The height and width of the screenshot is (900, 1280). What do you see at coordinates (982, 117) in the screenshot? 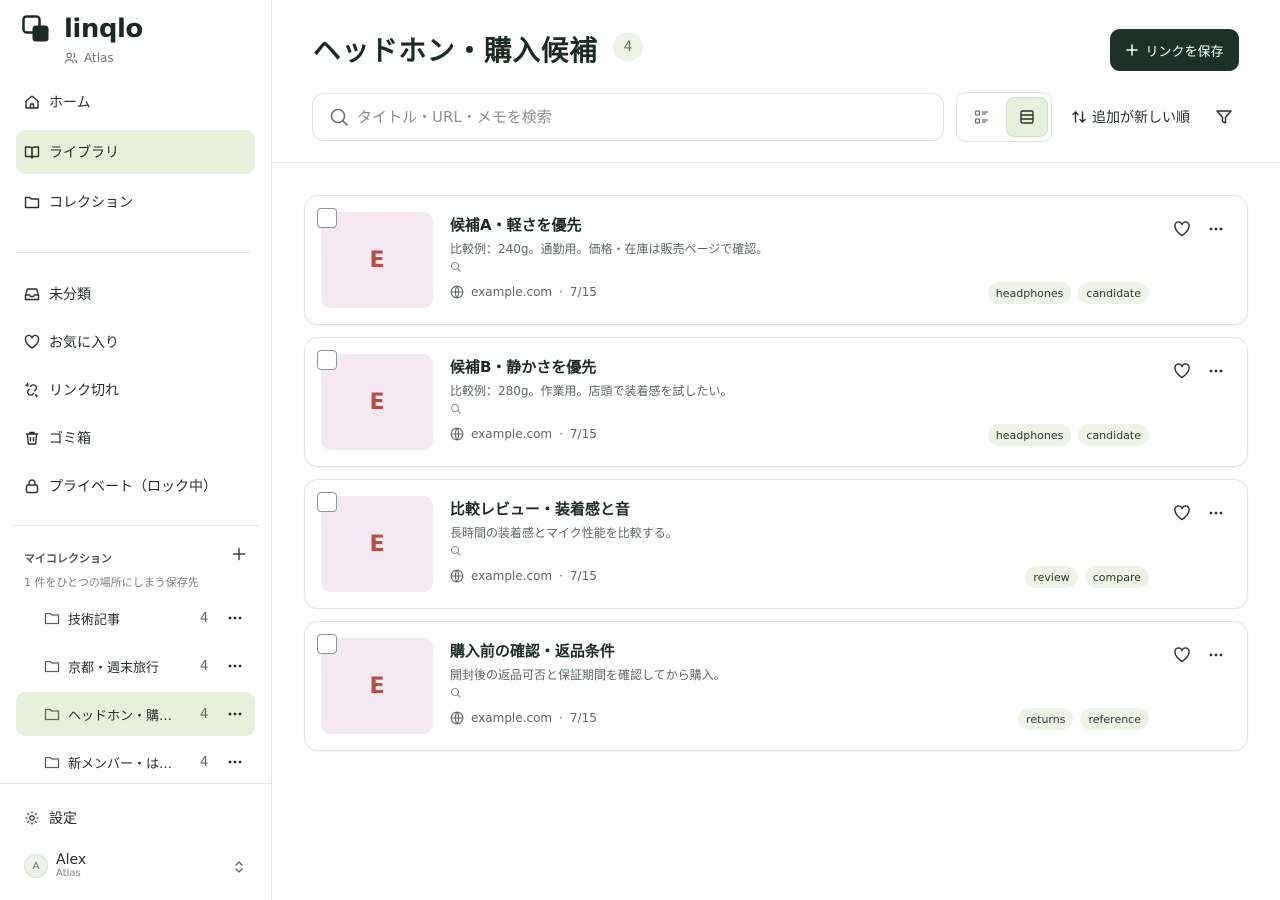
I see `list-compact-view-button` at bounding box center [982, 117].